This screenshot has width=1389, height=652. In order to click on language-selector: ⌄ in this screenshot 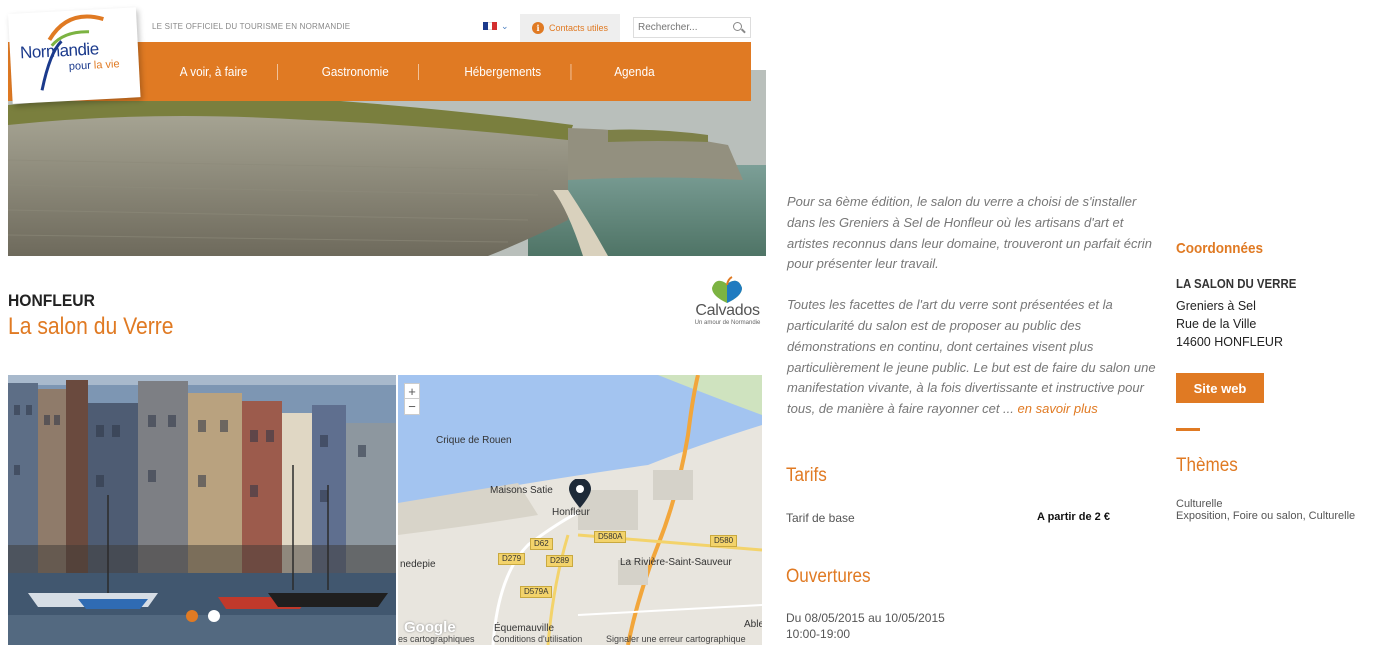, I will do `click(496, 26)`.